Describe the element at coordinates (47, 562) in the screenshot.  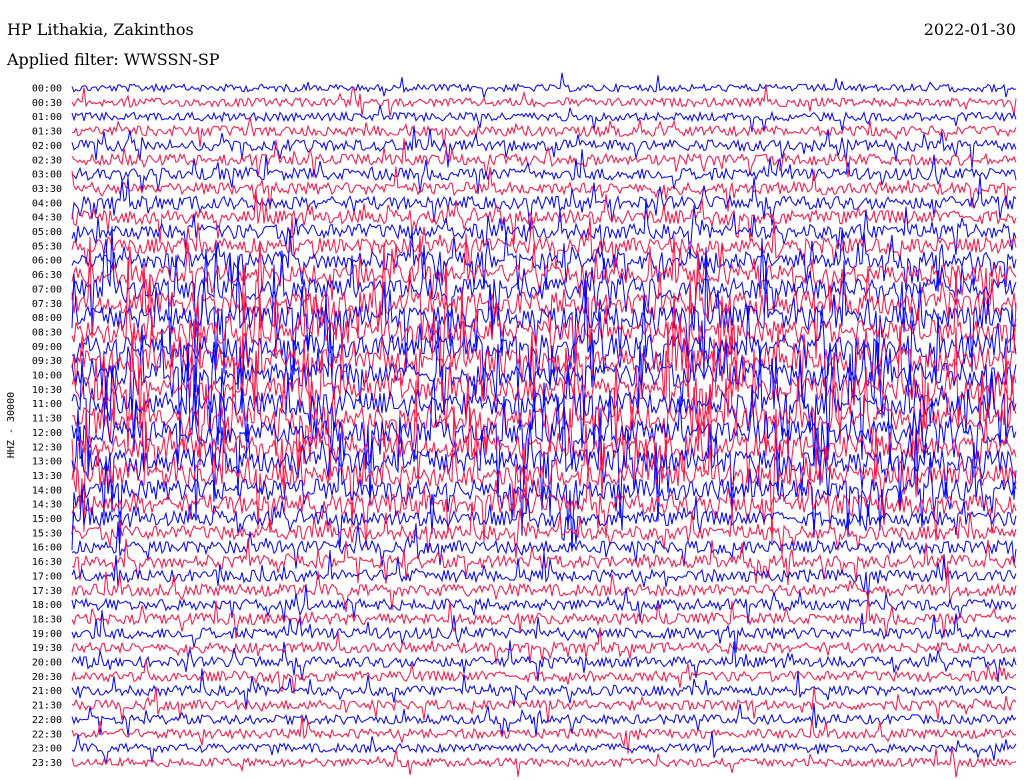
I see `row-tick-label: 16:30` at that location.